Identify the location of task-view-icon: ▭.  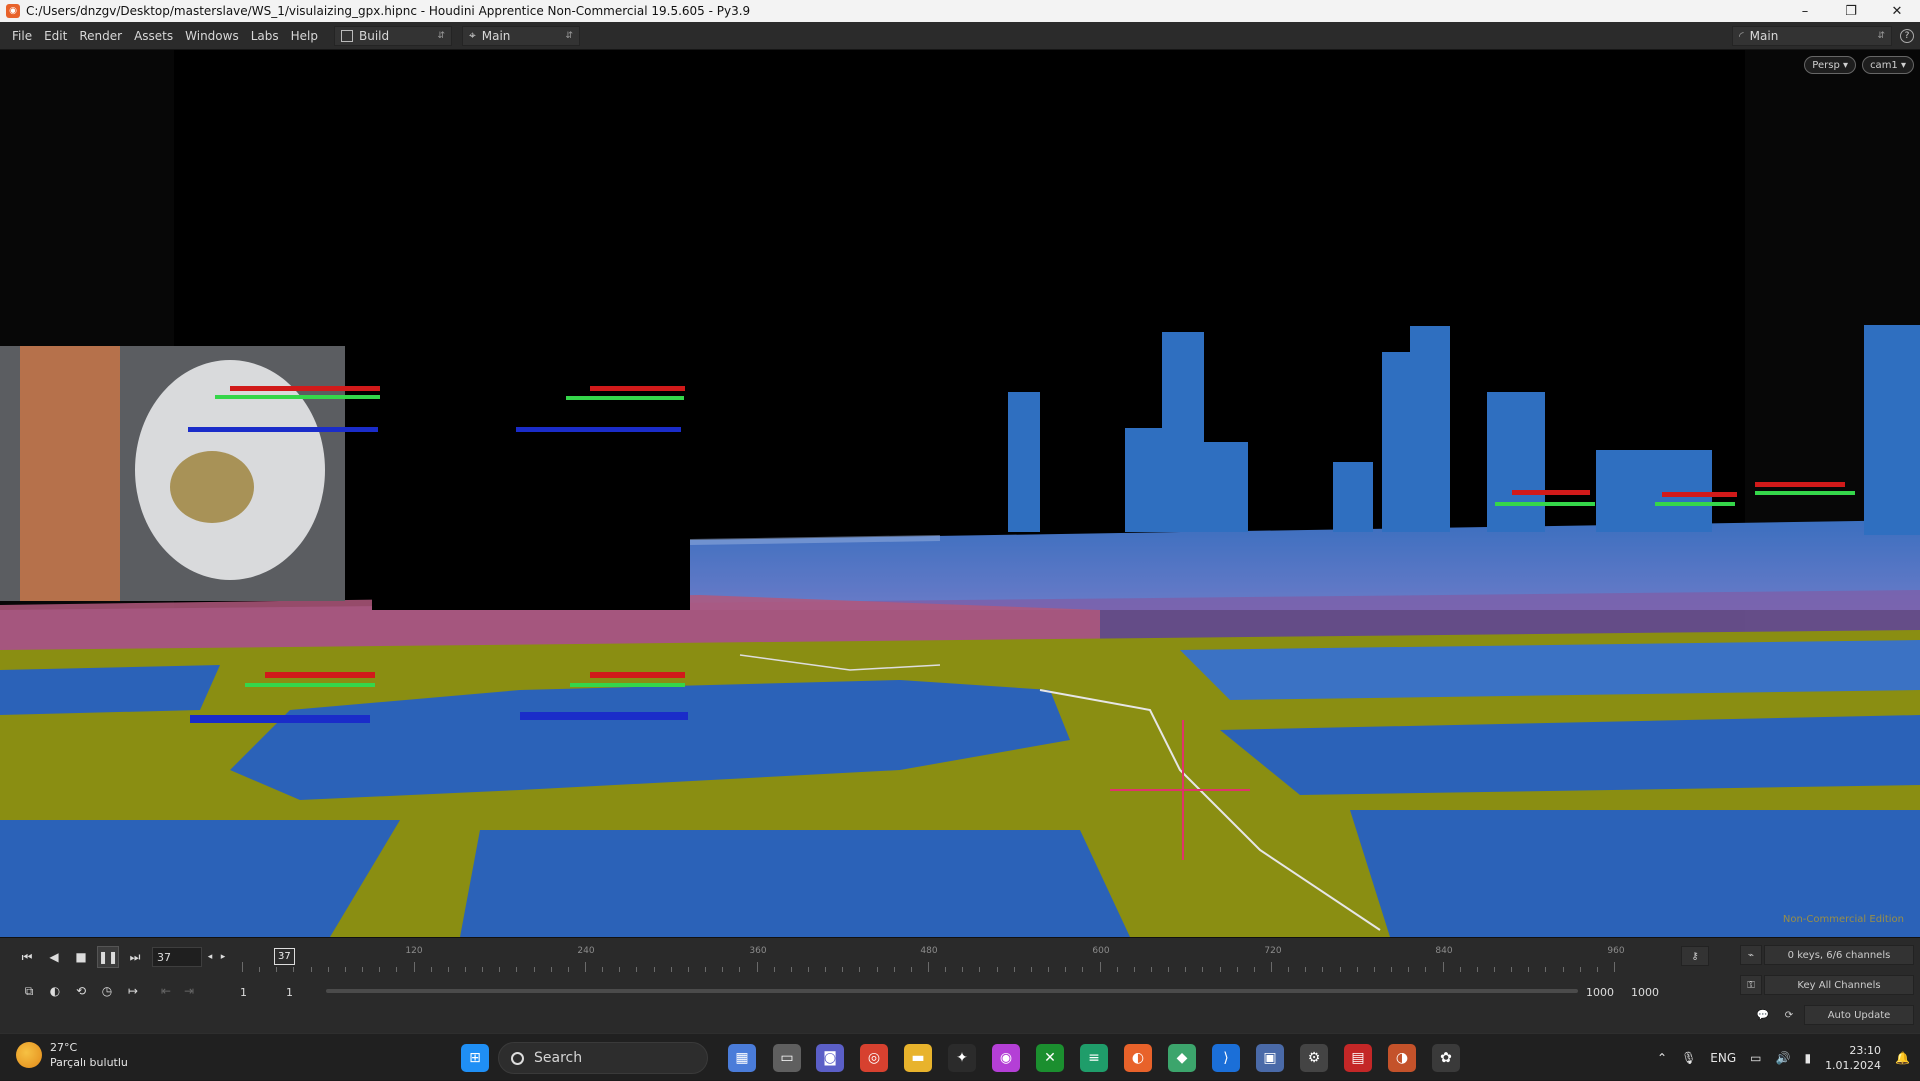
(787, 1058).